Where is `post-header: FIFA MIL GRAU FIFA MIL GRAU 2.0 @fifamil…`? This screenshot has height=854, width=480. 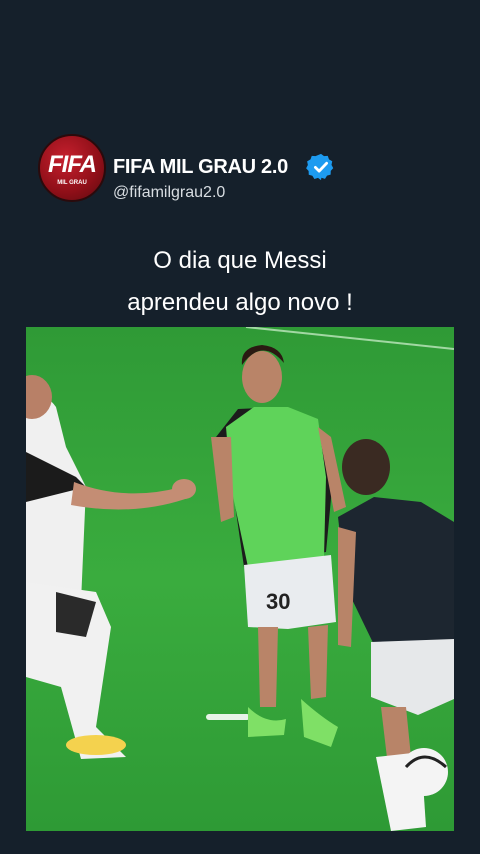 post-header: FIFA MIL GRAU FIFA MIL GRAU 2.0 @fifamil… is located at coordinates (248, 169).